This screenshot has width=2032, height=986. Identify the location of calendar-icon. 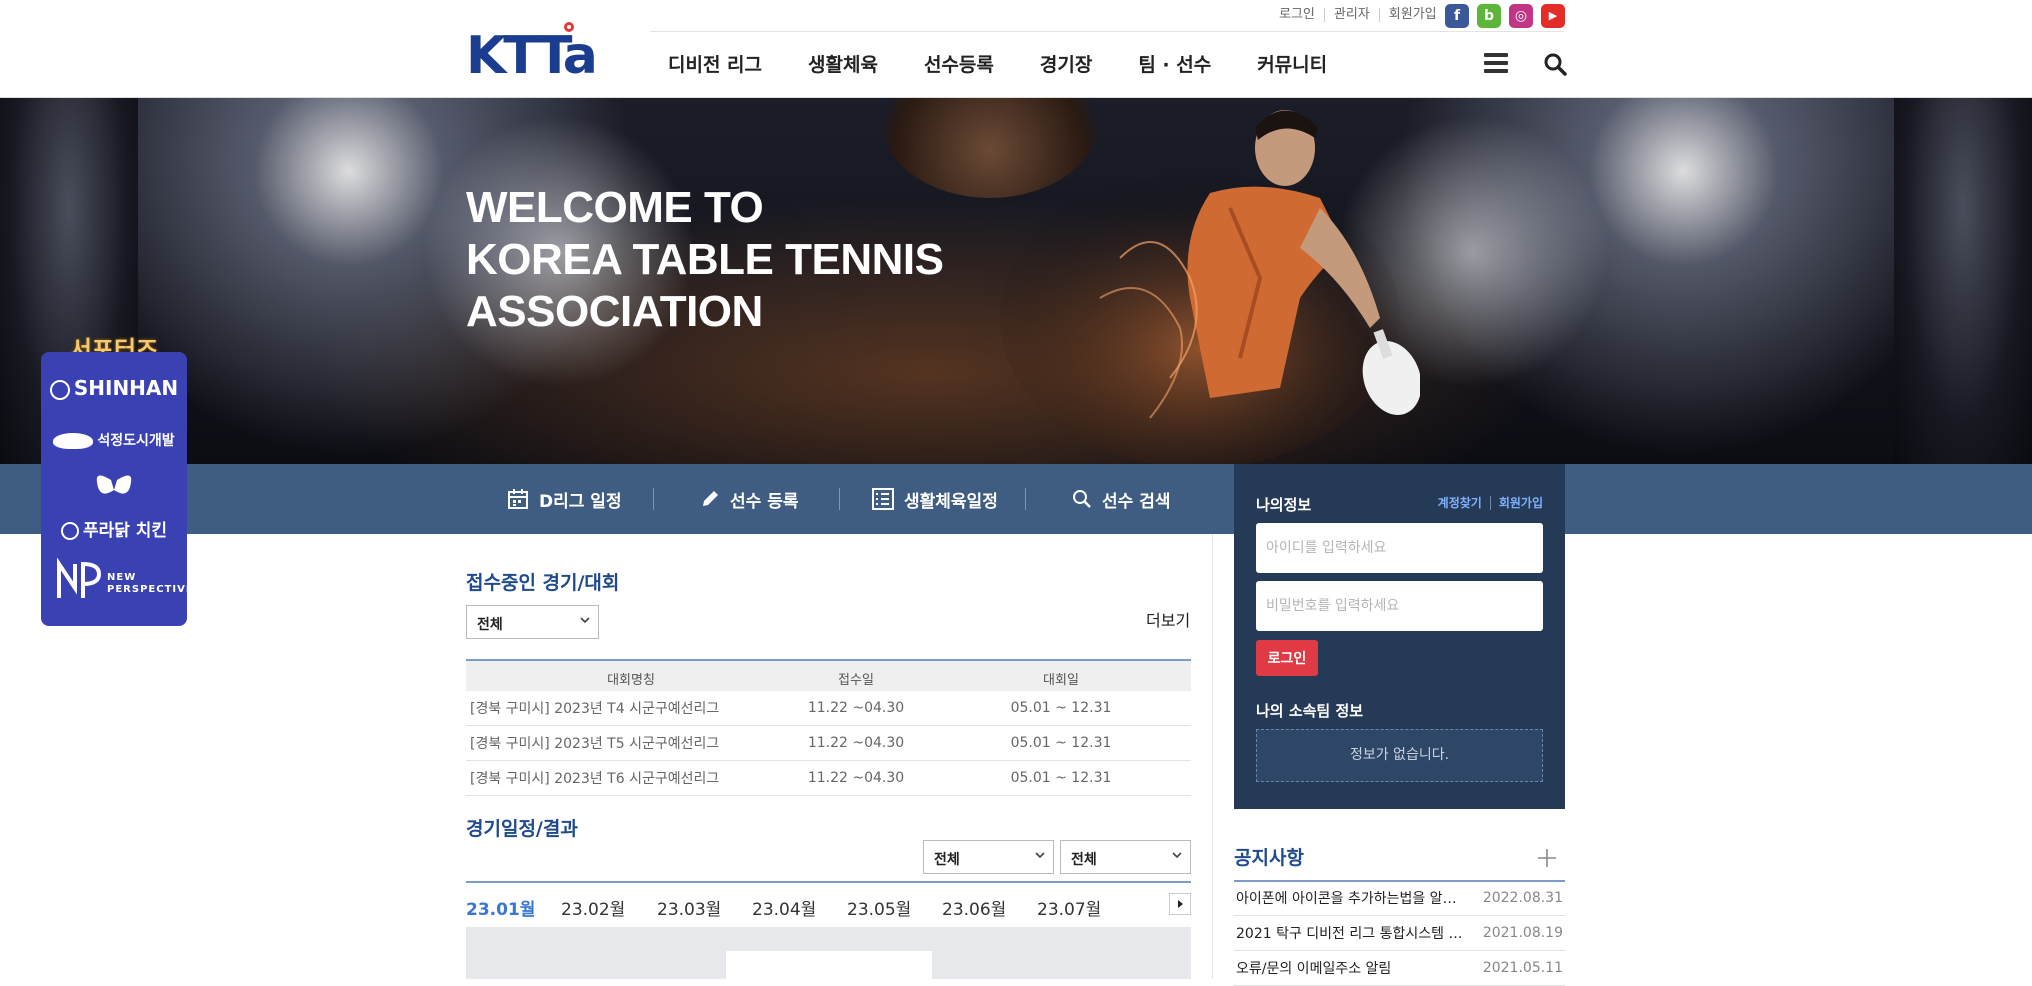
(518, 499).